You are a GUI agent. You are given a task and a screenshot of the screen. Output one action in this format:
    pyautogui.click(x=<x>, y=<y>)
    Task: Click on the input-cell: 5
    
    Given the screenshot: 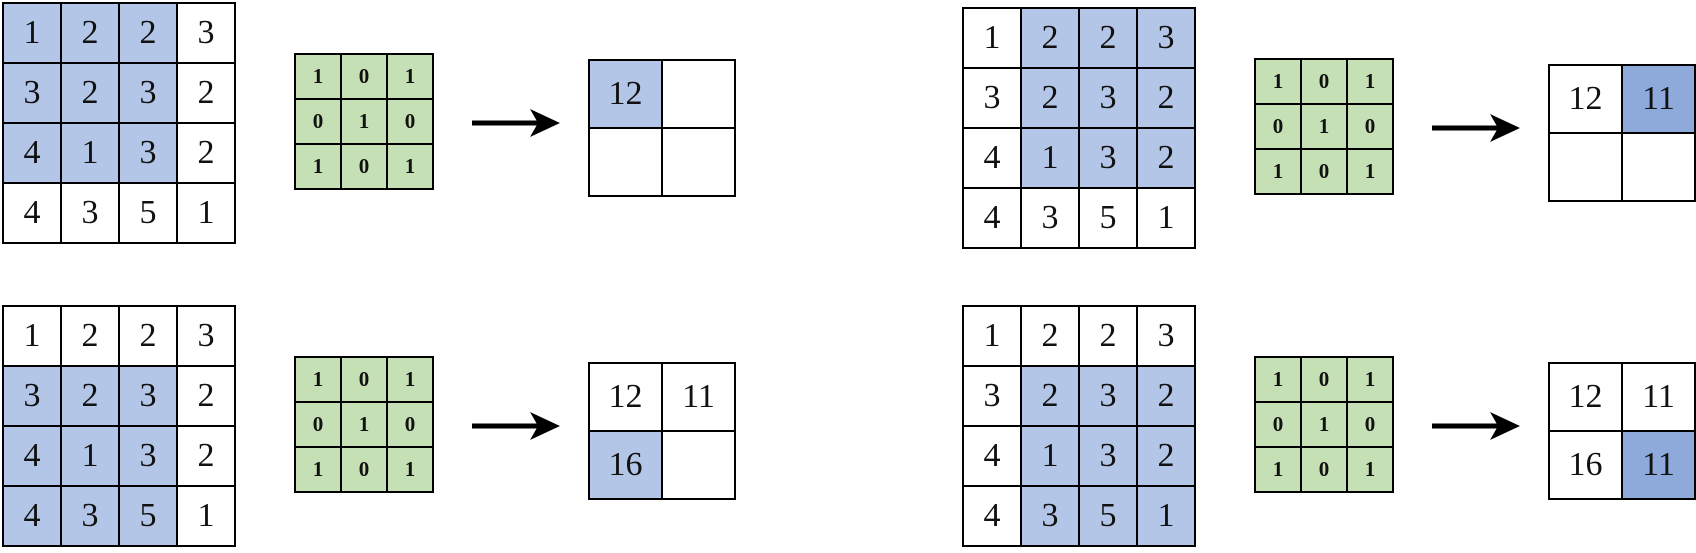 What is the action you would take?
    pyautogui.click(x=149, y=214)
    